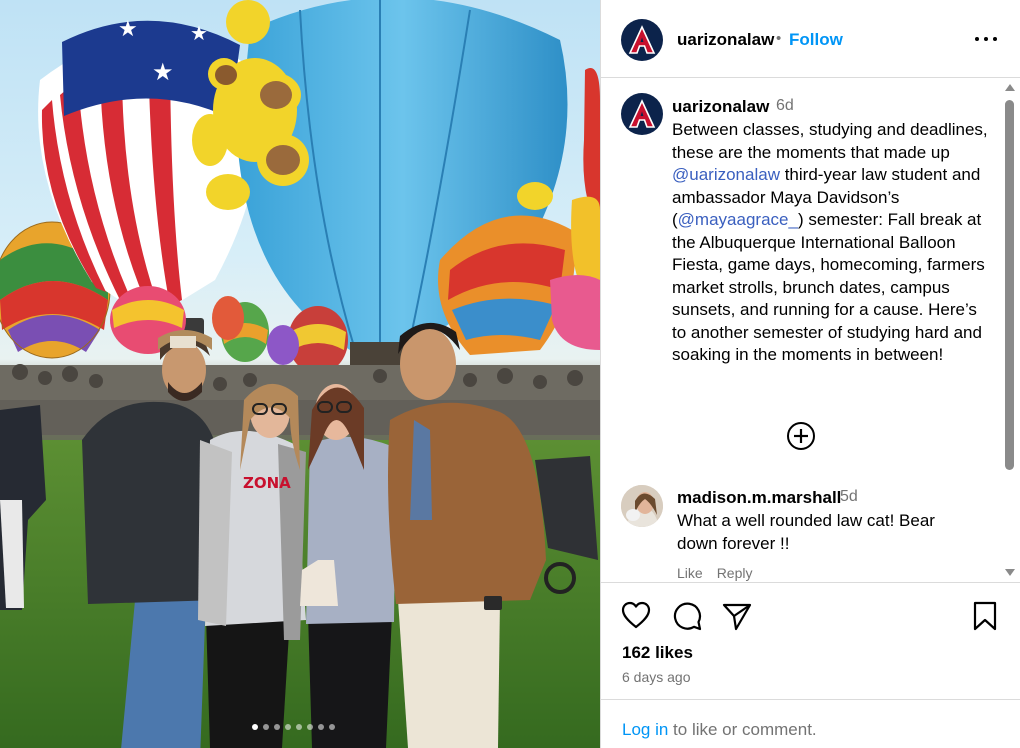 This screenshot has height=748, width=1020. What do you see at coordinates (687, 616) in the screenshot?
I see `comment-bubble-icon` at bounding box center [687, 616].